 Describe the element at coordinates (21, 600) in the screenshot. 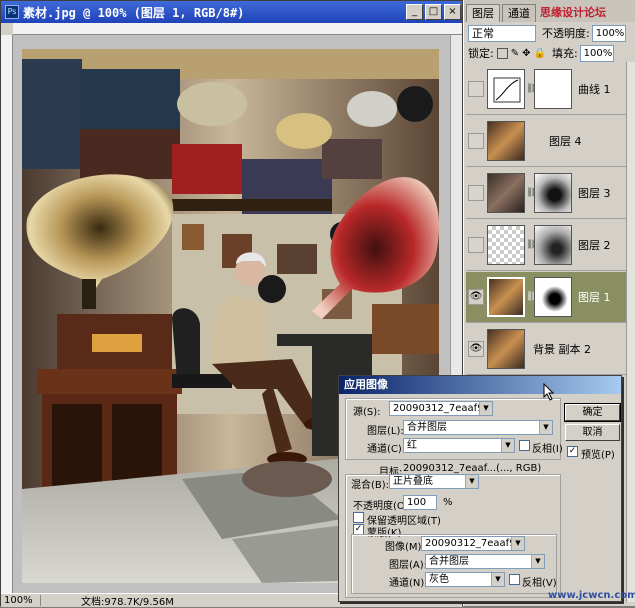

I see `zoom-level: 100%` at that location.